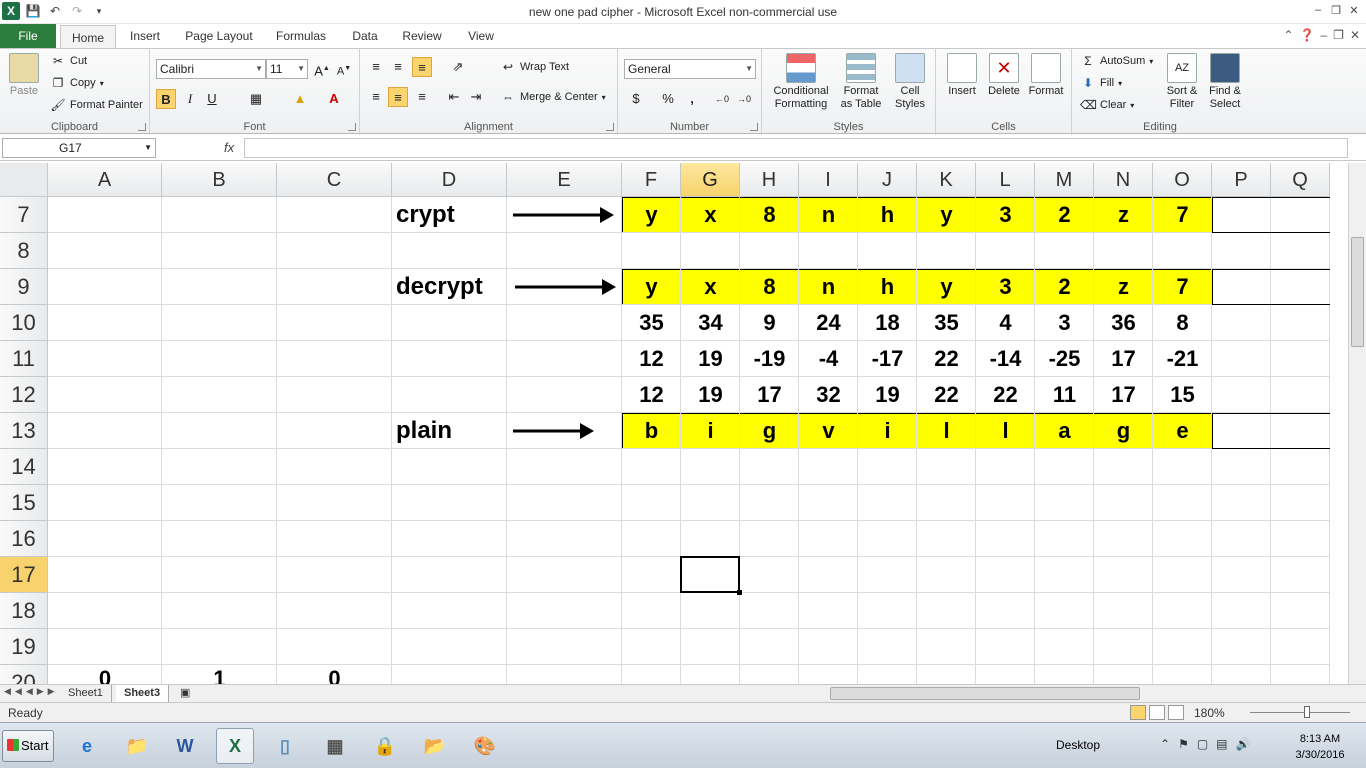  I want to click on column-header-f: F, so click(651, 180).